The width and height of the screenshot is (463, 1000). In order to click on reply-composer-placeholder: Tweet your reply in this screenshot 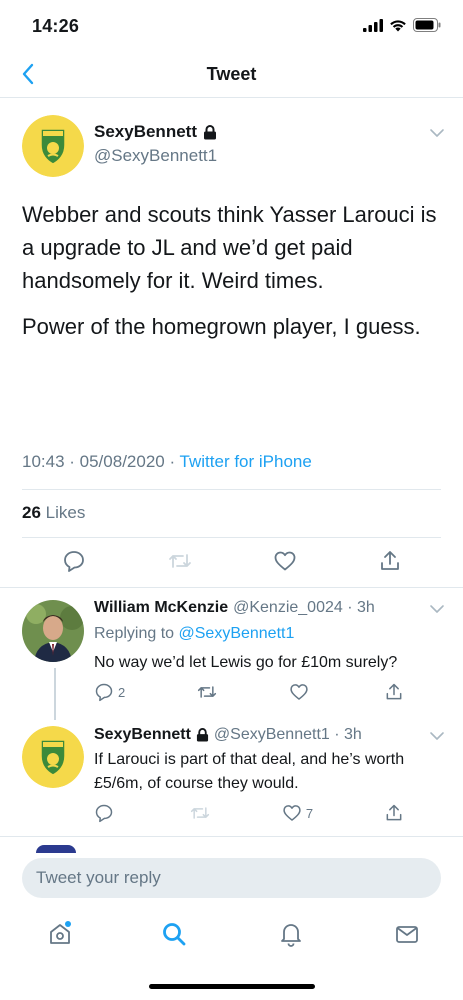, I will do `click(98, 877)`.